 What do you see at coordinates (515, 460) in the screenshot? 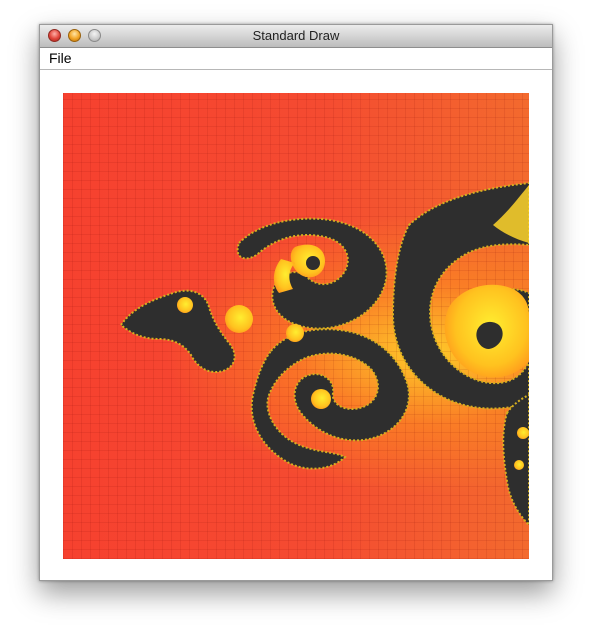
I see `fractal-right-fragment` at bounding box center [515, 460].